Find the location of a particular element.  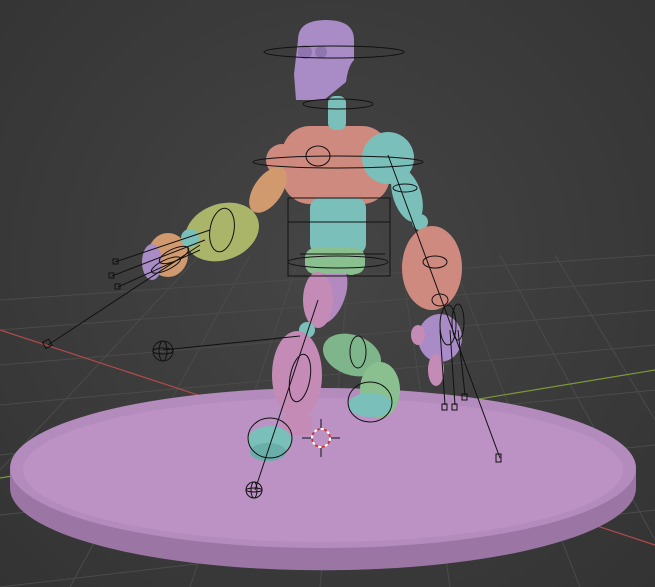

head is located at coordinates (324, 60).